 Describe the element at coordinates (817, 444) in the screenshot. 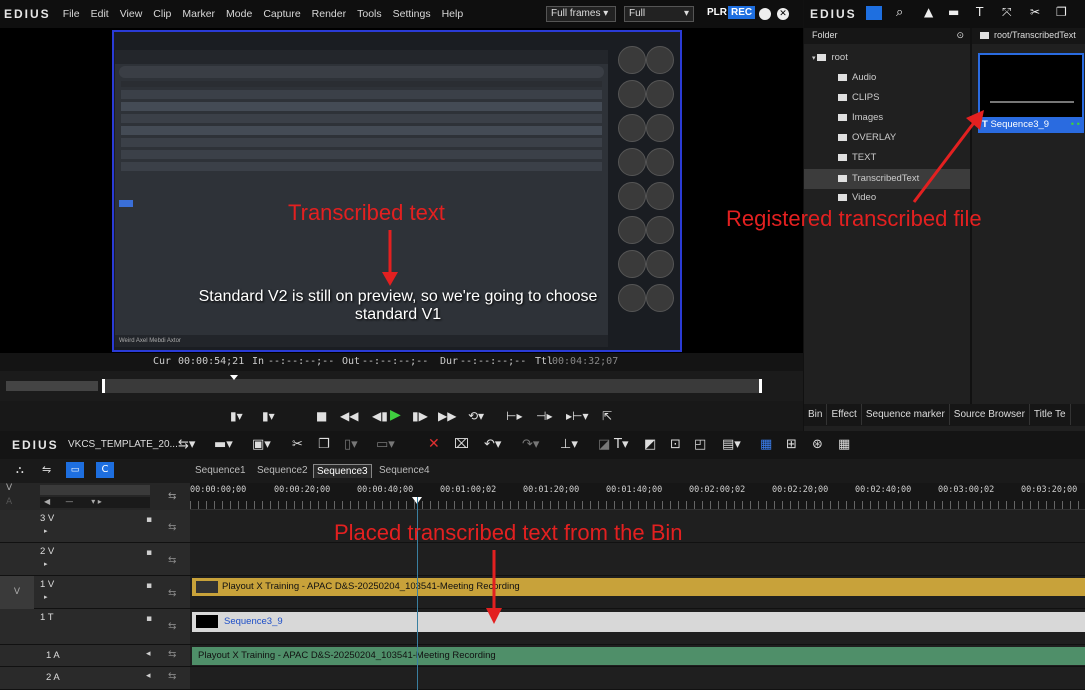

I see `settings-icon: ⊛` at that location.